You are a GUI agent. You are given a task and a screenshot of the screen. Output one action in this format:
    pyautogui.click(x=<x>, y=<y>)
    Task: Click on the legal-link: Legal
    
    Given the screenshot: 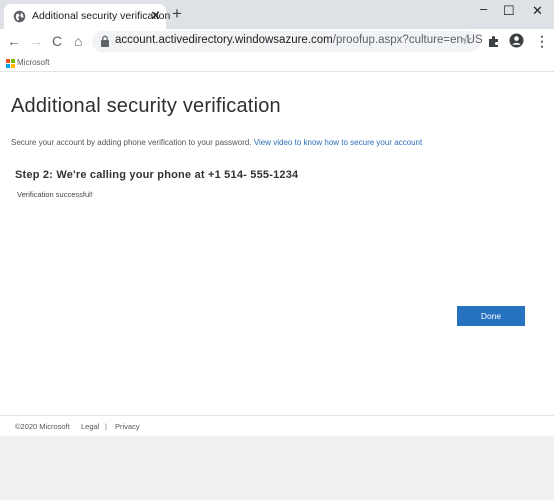 What is the action you would take?
    pyautogui.click(x=90, y=426)
    